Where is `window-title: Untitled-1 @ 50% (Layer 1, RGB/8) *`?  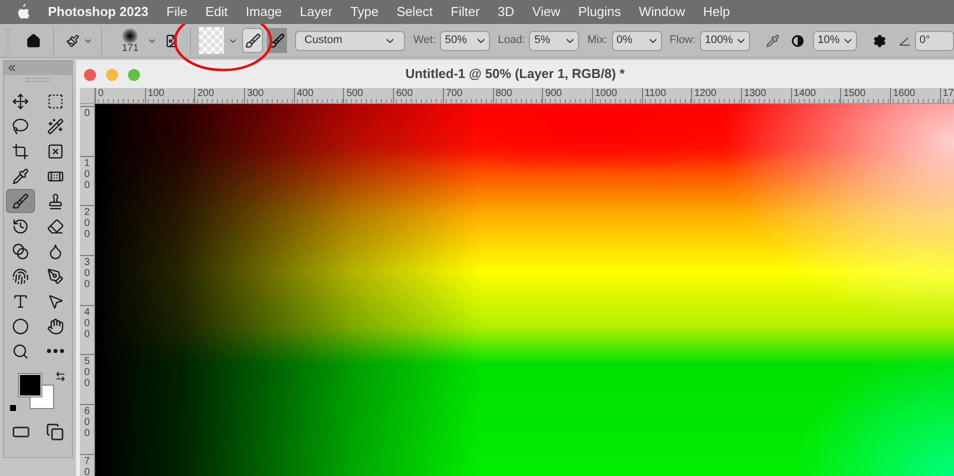 window-title: Untitled-1 @ 50% (Layer 1, RGB/8) * is located at coordinates (515, 74).